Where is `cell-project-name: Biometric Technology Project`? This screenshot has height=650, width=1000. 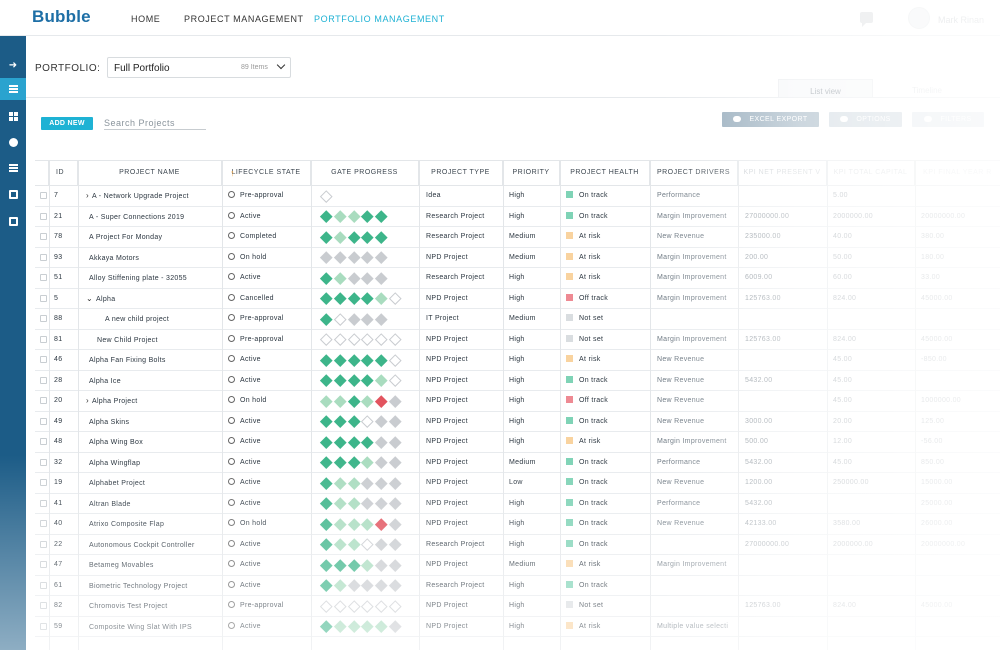
cell-project-name: Biometric Technology Project is located at coordinates (153, 586).